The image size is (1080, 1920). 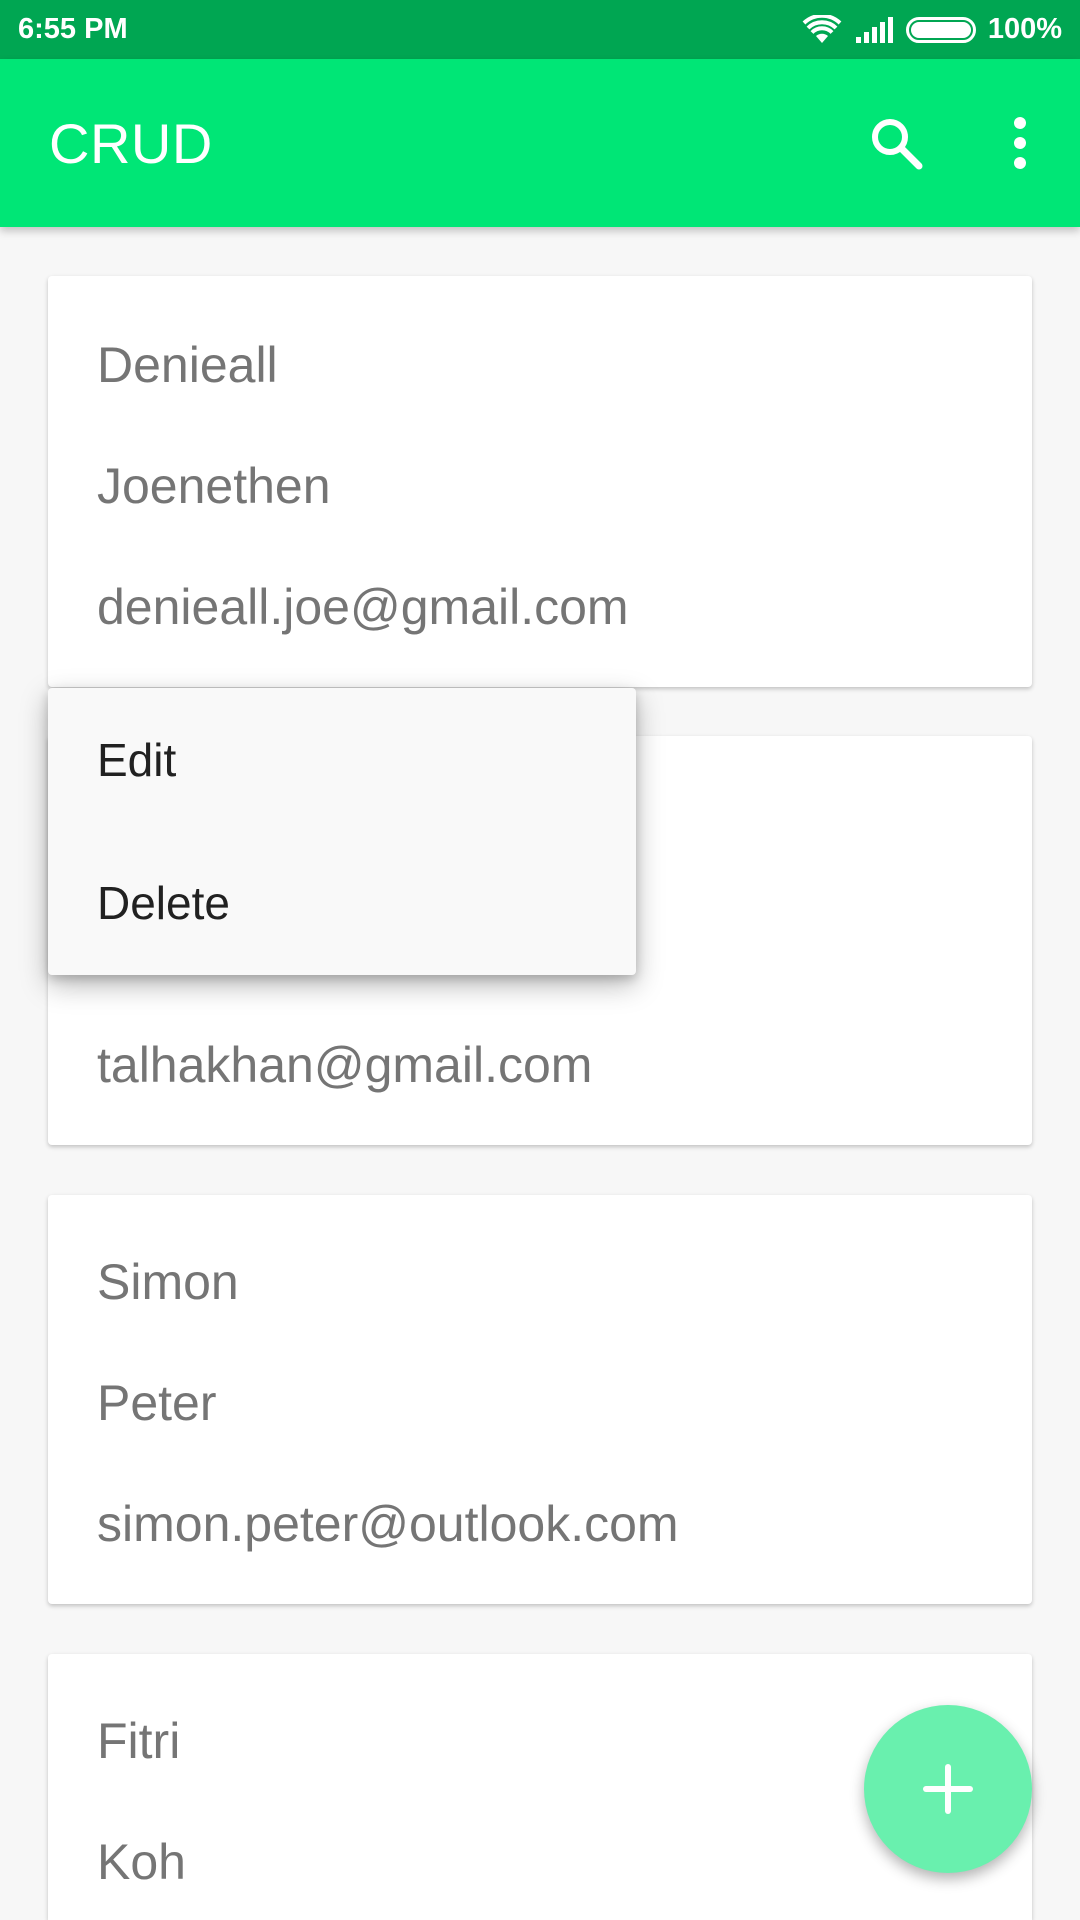 I want to click on more-options-button, so click(x=1020, y=143).